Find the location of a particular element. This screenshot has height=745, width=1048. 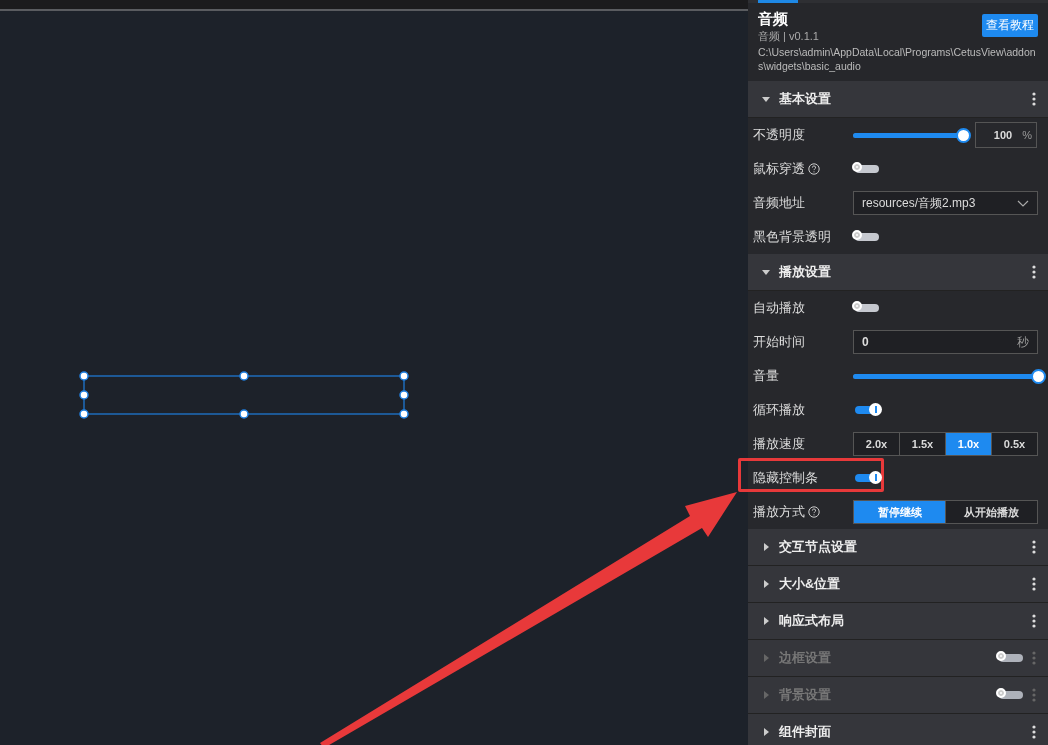

segment-option: 从开始播放 is located at coordinates (991, 512).